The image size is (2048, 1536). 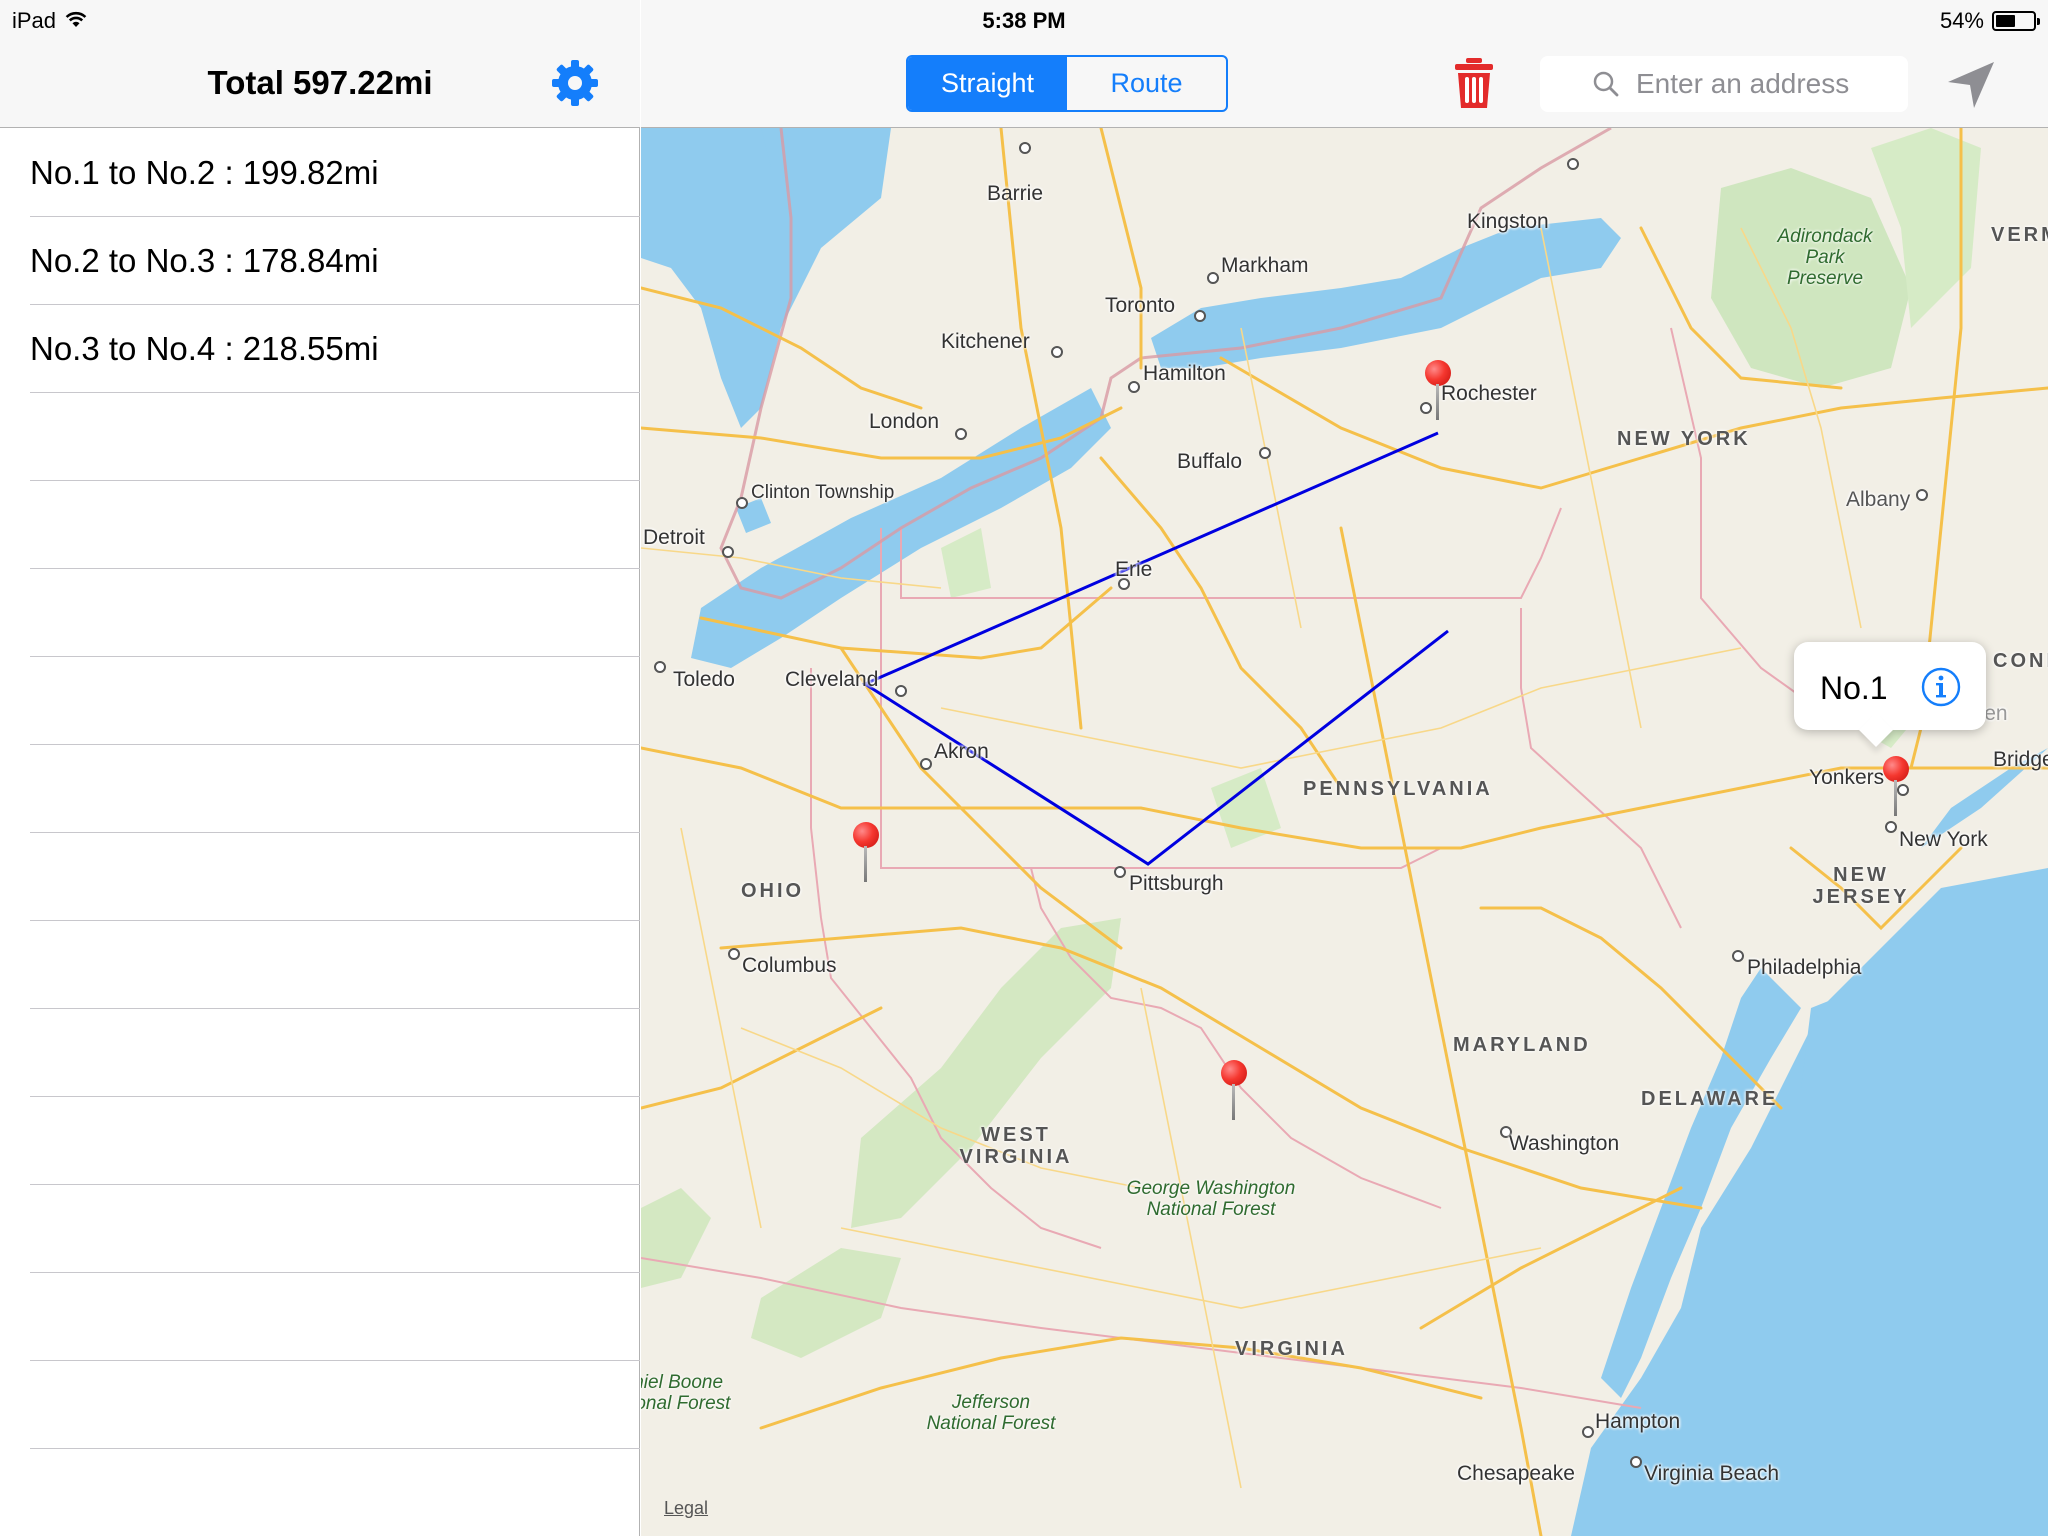 I want to click on state-label: CONN, so click(x=2020, y=661).